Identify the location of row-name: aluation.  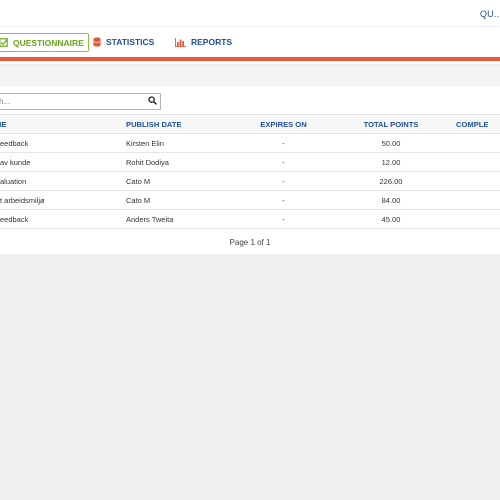
(63, 181).